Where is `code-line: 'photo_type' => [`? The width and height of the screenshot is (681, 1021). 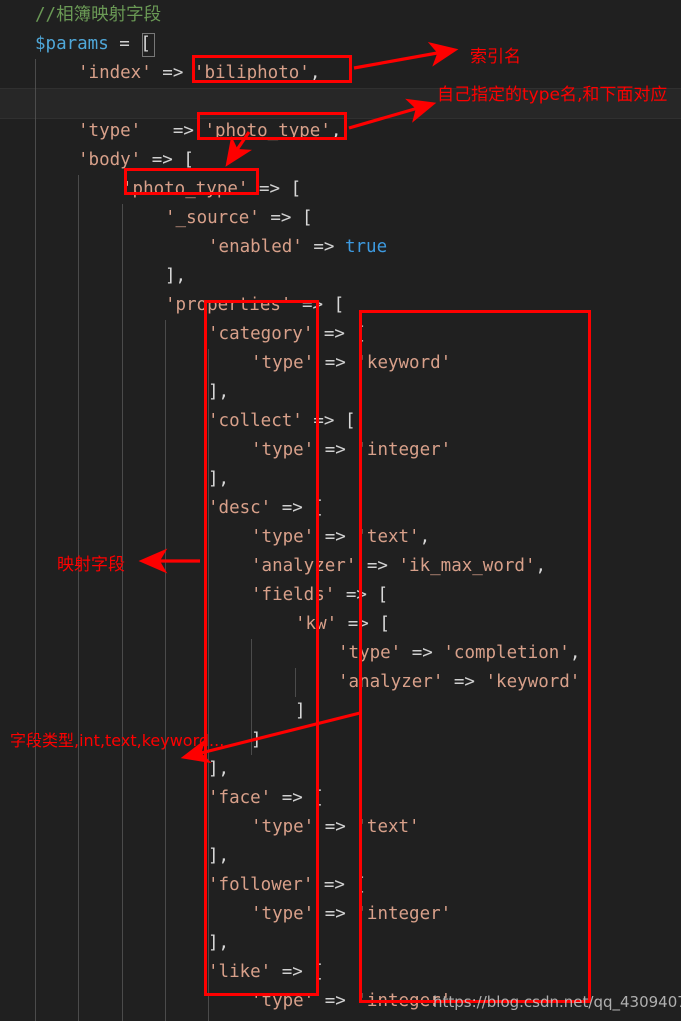 code-line: 'photo_type' => [ is located at coordinates (340, 189).